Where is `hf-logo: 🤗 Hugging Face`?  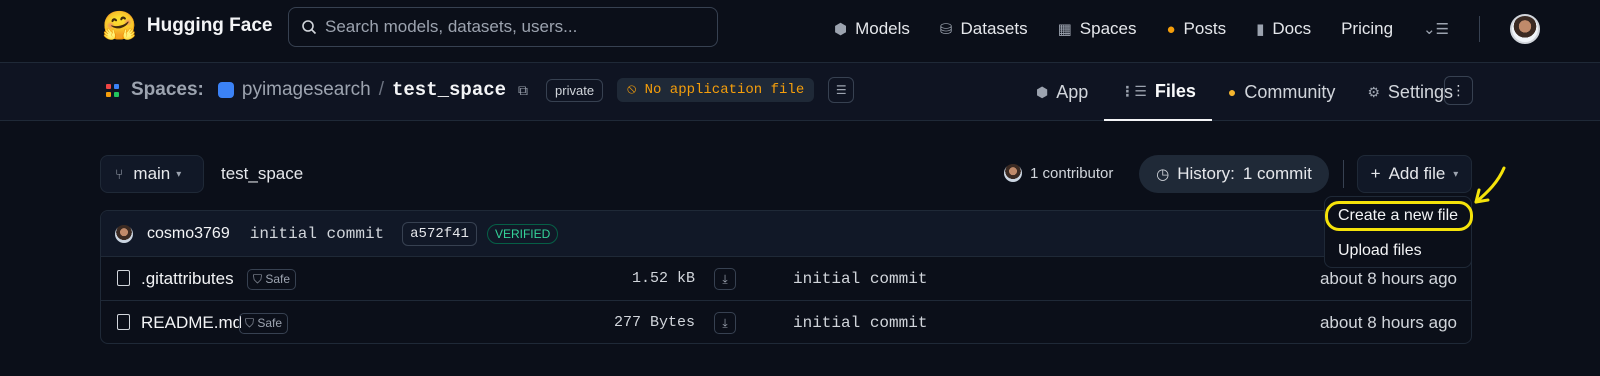
hf-logo: 🤗 Hugging Face is located at coordinates (187, 26).